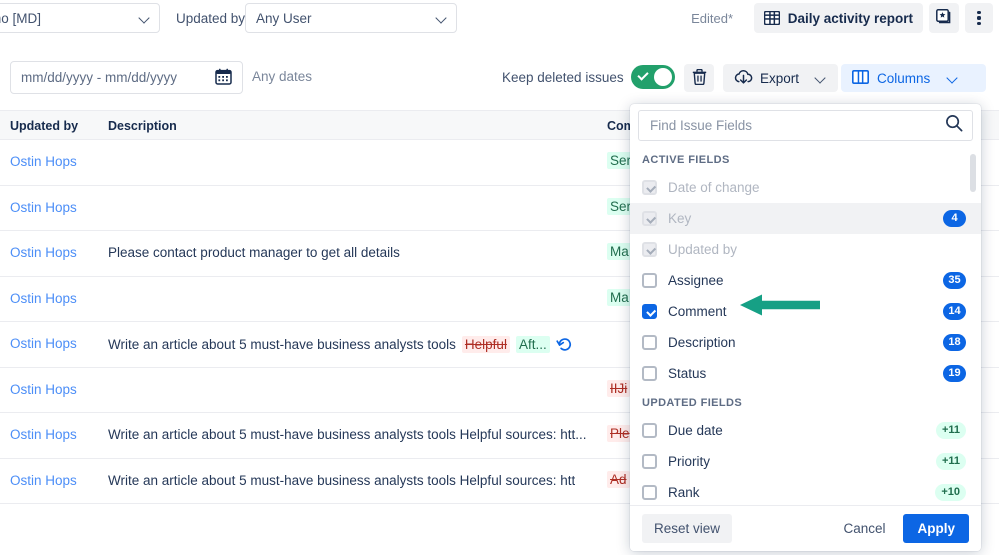 The image size is (999, 555). I want to click on export-label: Export, so click(780, 78).